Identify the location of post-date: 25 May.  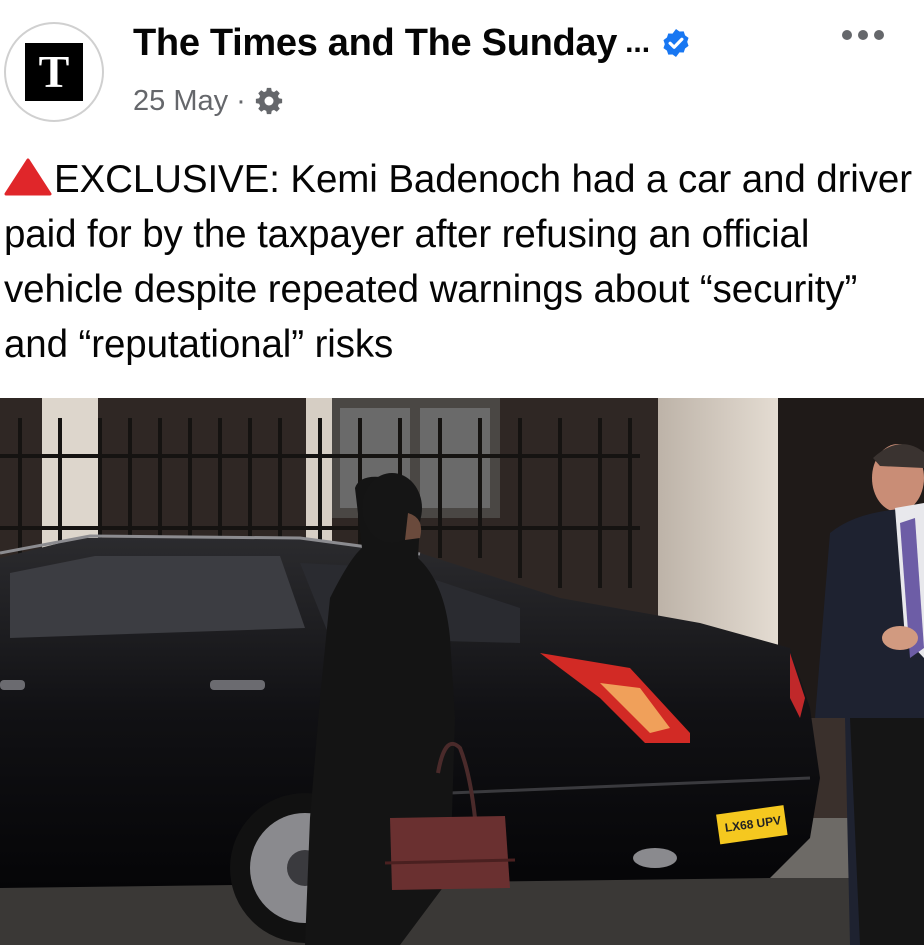
(180, 101).